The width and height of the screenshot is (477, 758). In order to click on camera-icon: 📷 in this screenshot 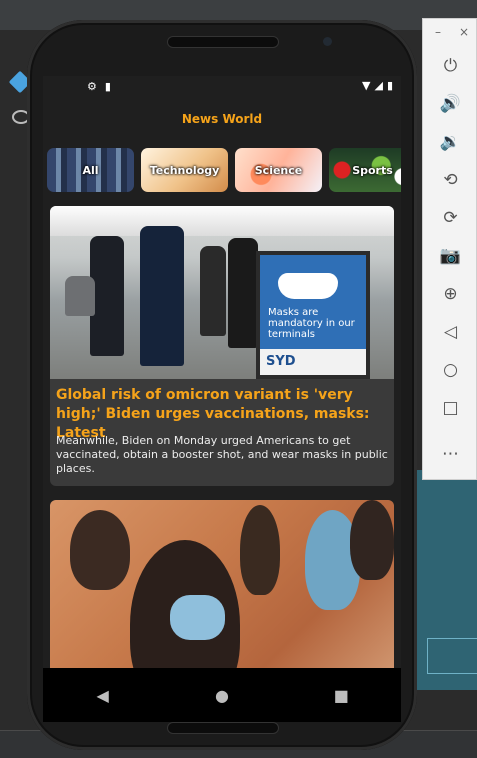, I will do `click(450, 256)`.